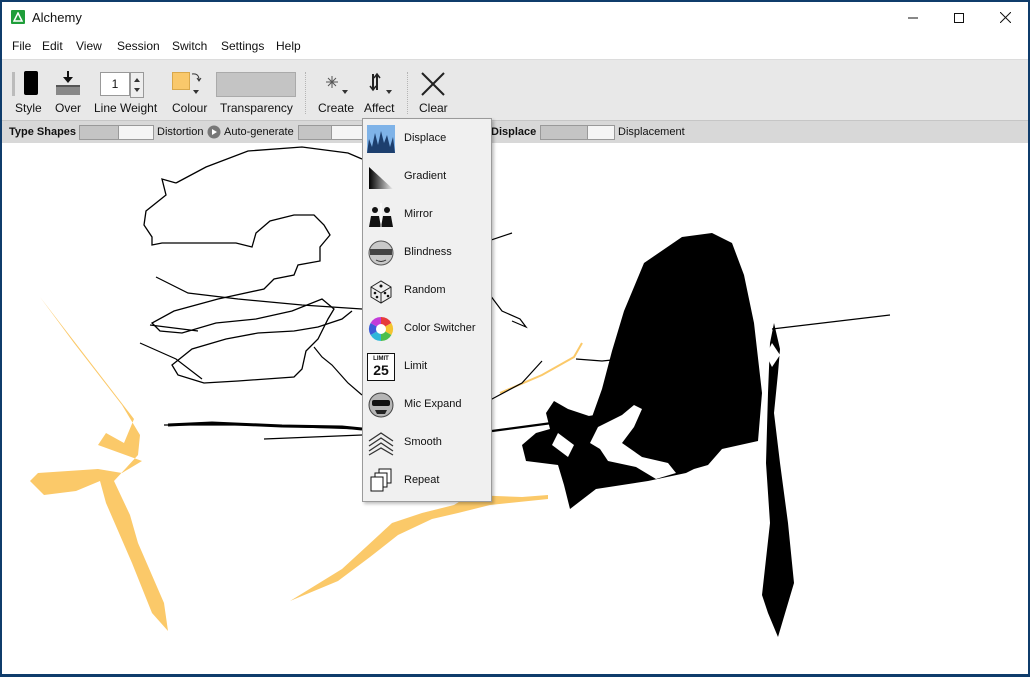 The image size is (1030, 677). Describe the element at coordinates (381, 139) in the screenshot. I see `displace-icon` at that location.